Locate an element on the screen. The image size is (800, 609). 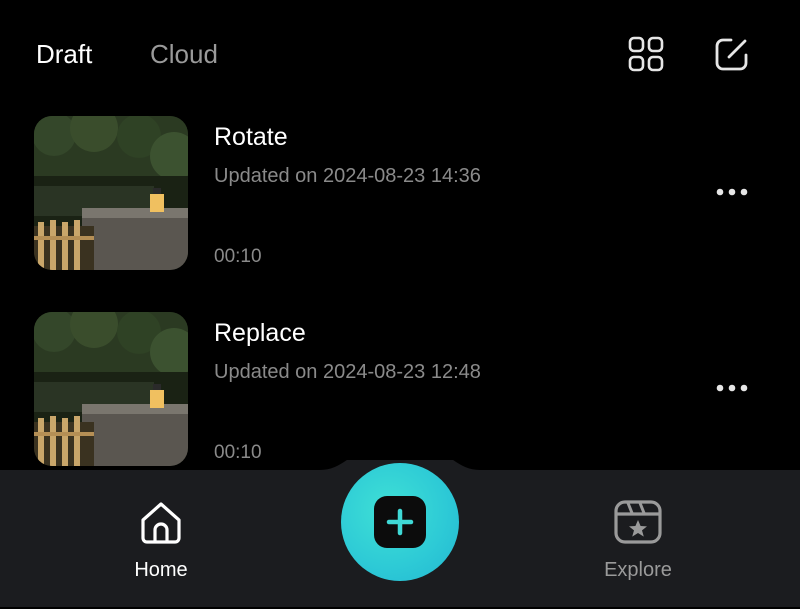
create-project-button is located at coordinates (400, 522).